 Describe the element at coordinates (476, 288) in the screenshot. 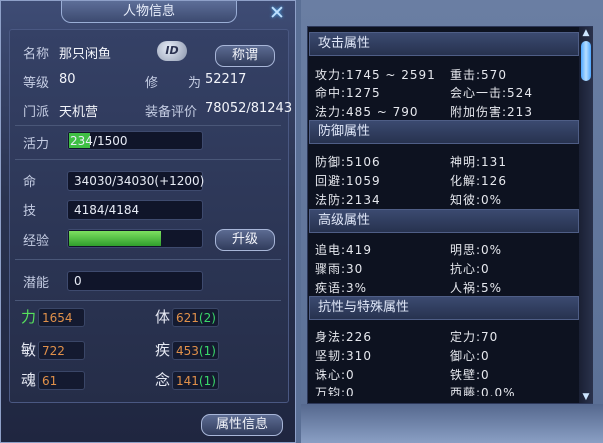

I see `advanced-stat: 人祸:5%` at that location.